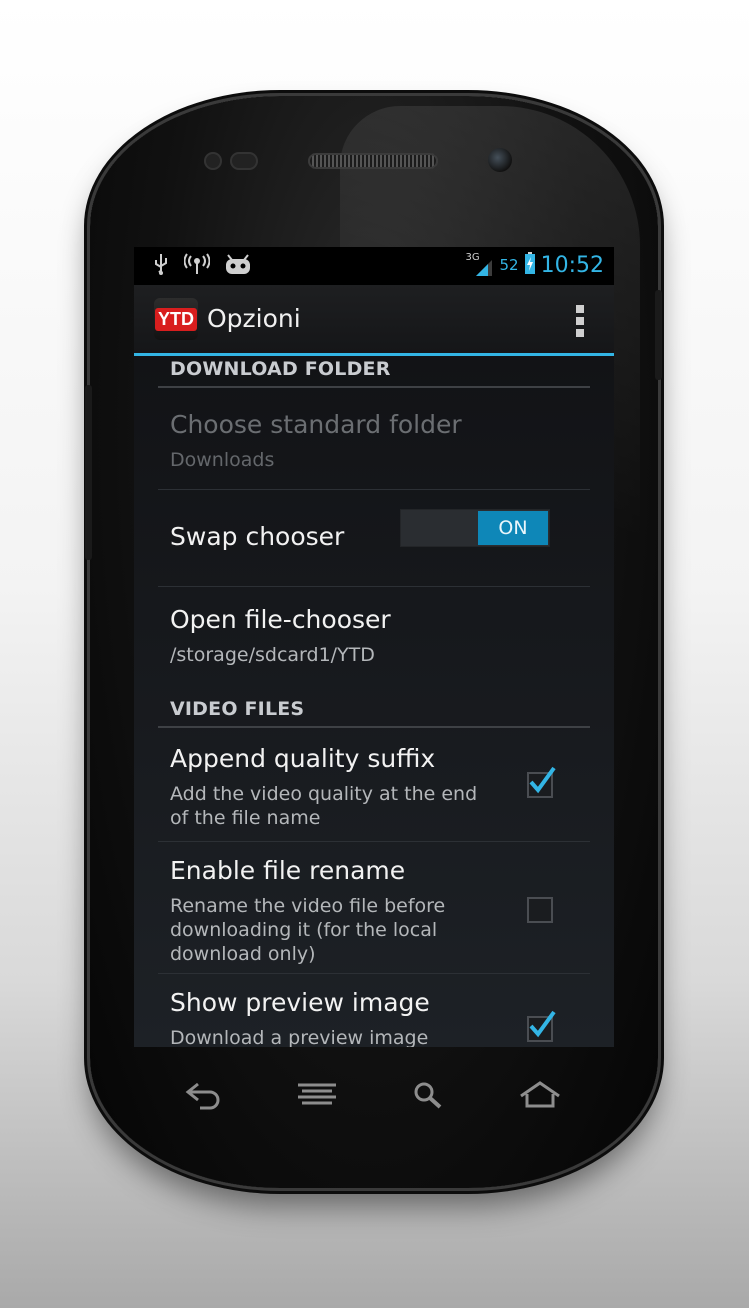  Describe the element at coordinates (429, 1097) in the screenshot. I see `search-icon` at that location.